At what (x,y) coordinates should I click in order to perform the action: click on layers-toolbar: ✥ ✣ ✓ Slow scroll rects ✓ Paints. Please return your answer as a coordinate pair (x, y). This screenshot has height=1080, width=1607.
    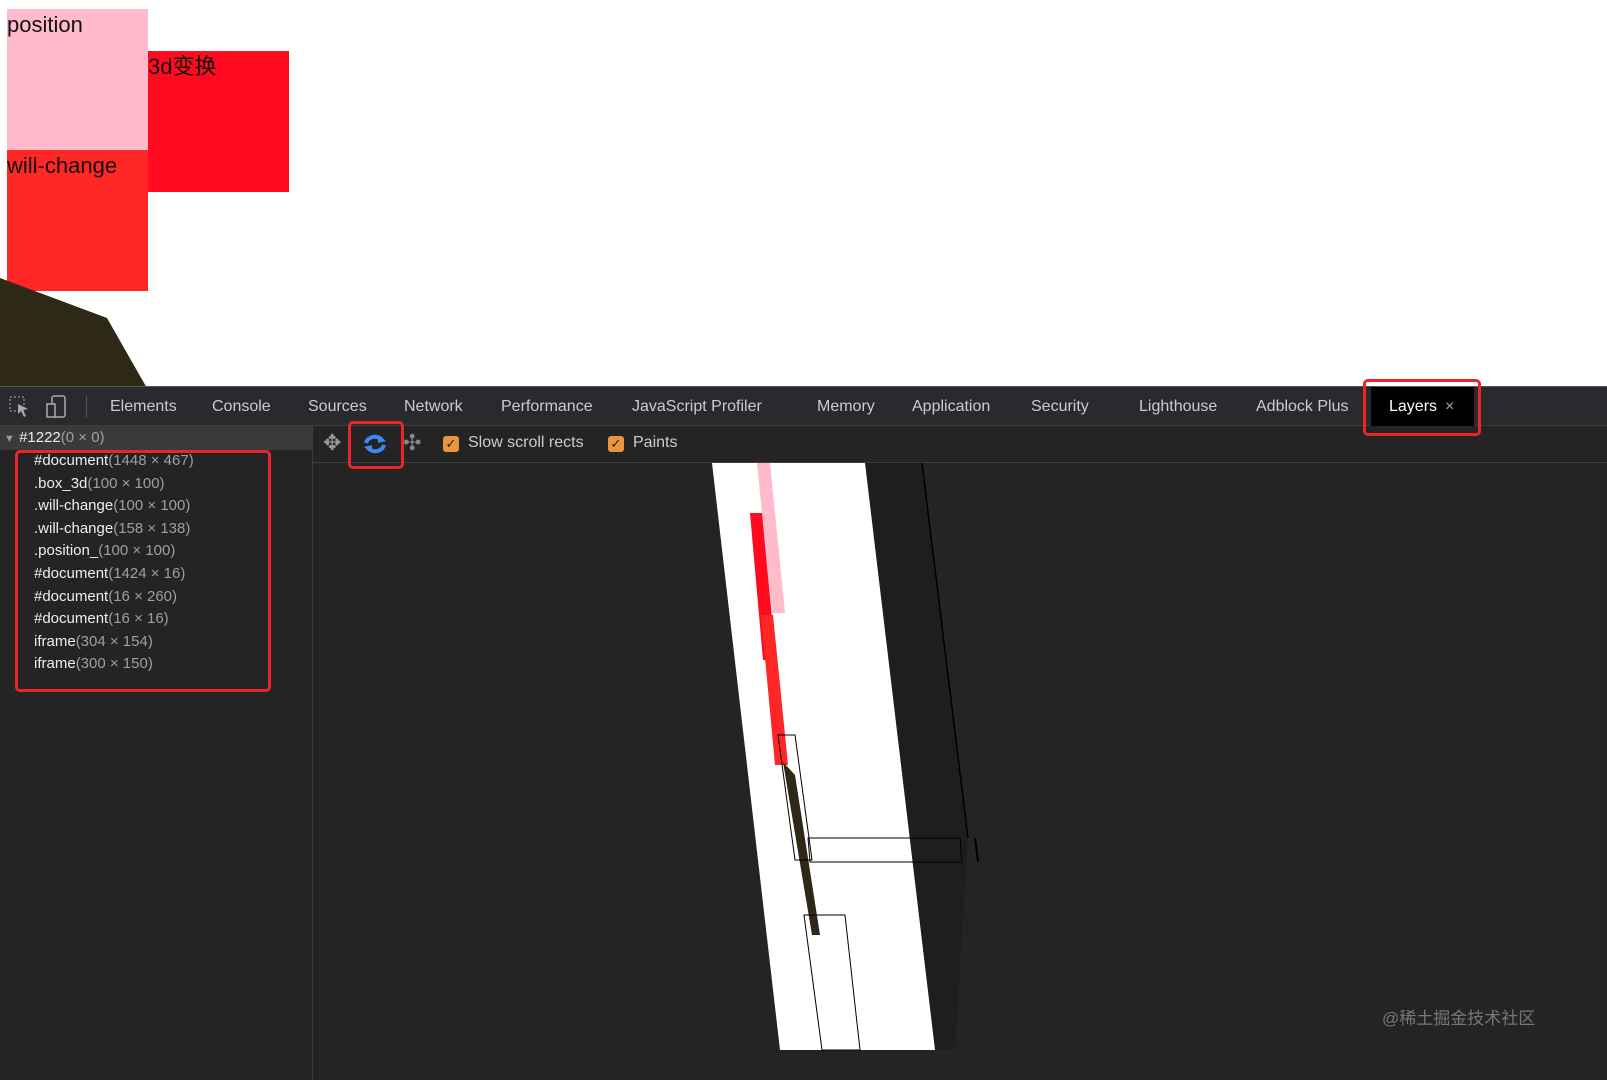
    Looking at the image, I should click on (960, 445).